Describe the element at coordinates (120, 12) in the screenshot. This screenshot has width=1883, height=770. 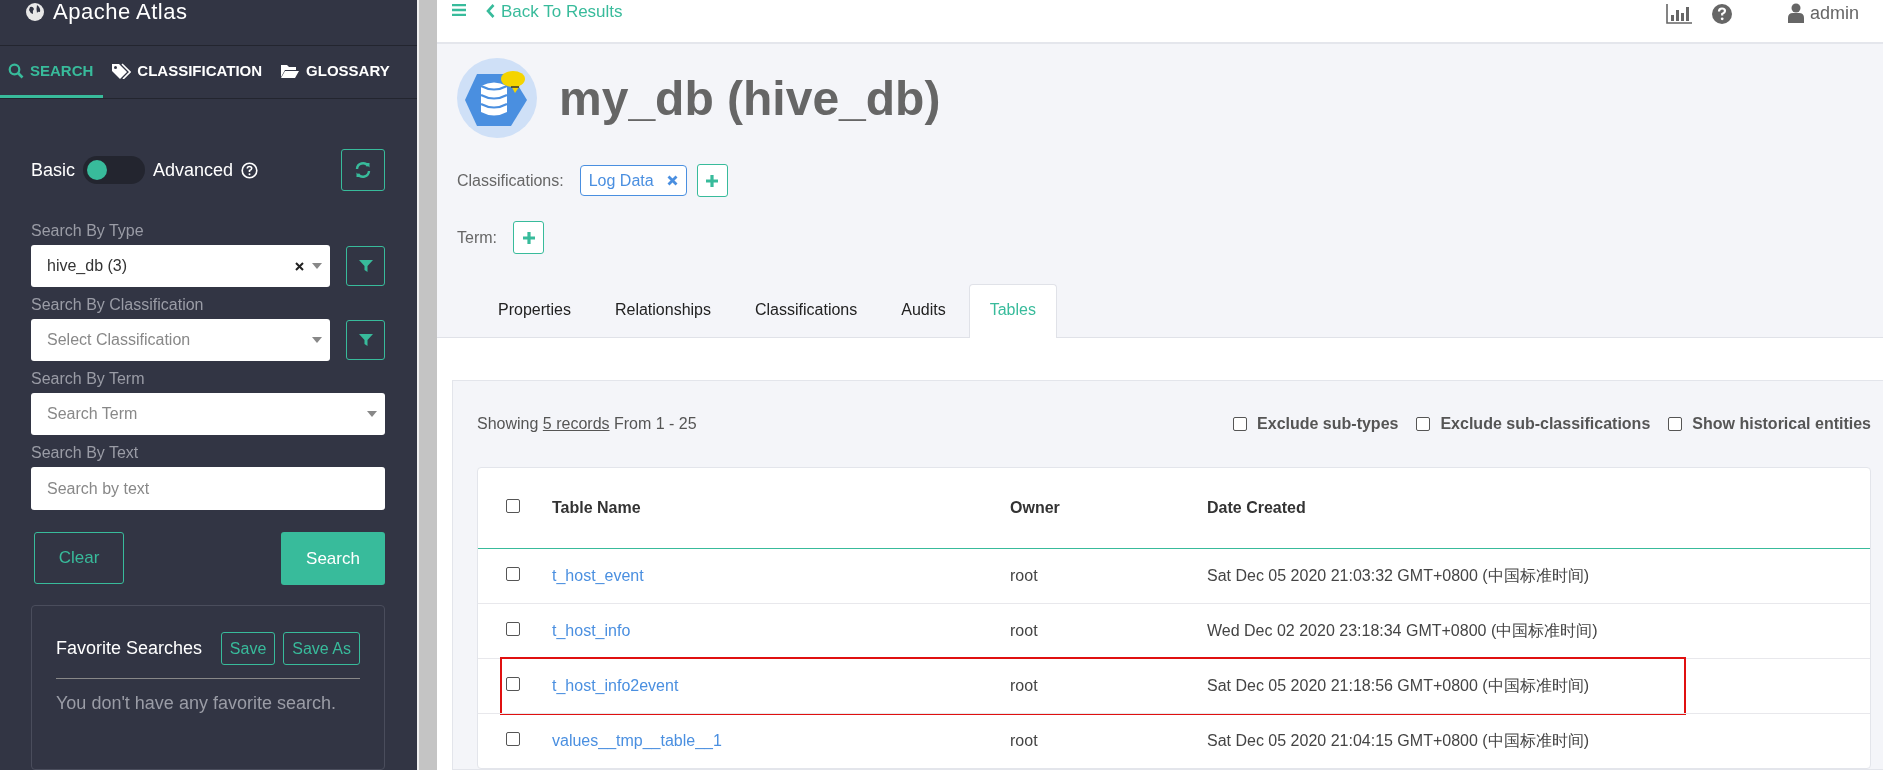
I see `app-title: Apache Atlas` at that location.